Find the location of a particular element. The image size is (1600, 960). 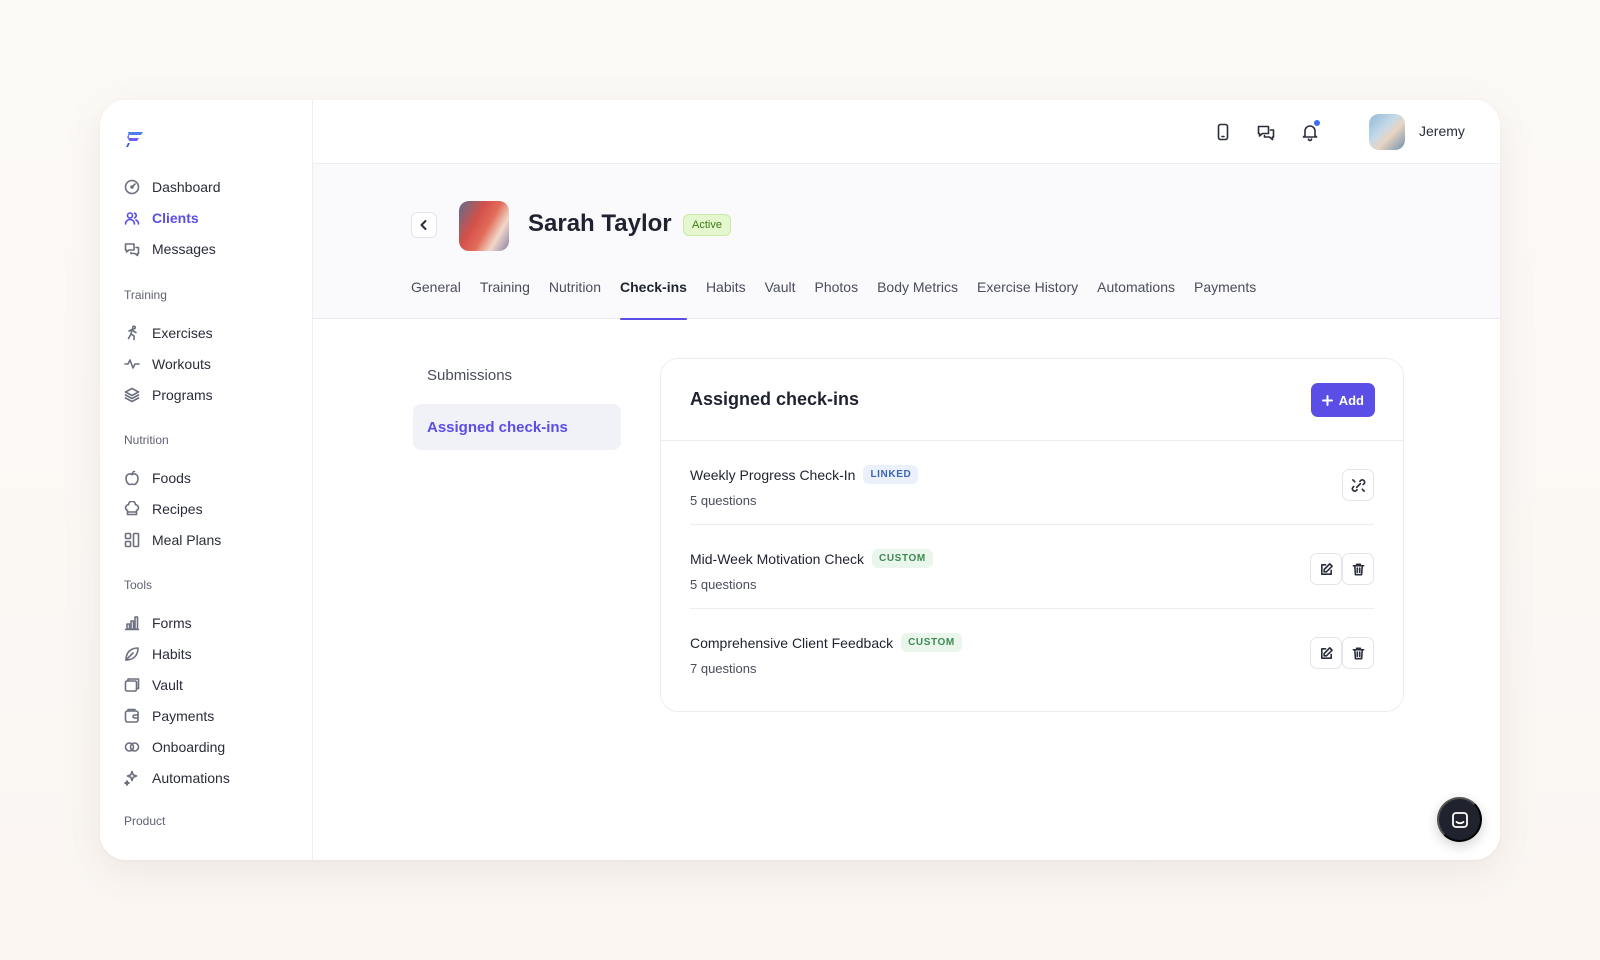

sidebar-item-label: Programs is located at coordinates (182, 395).